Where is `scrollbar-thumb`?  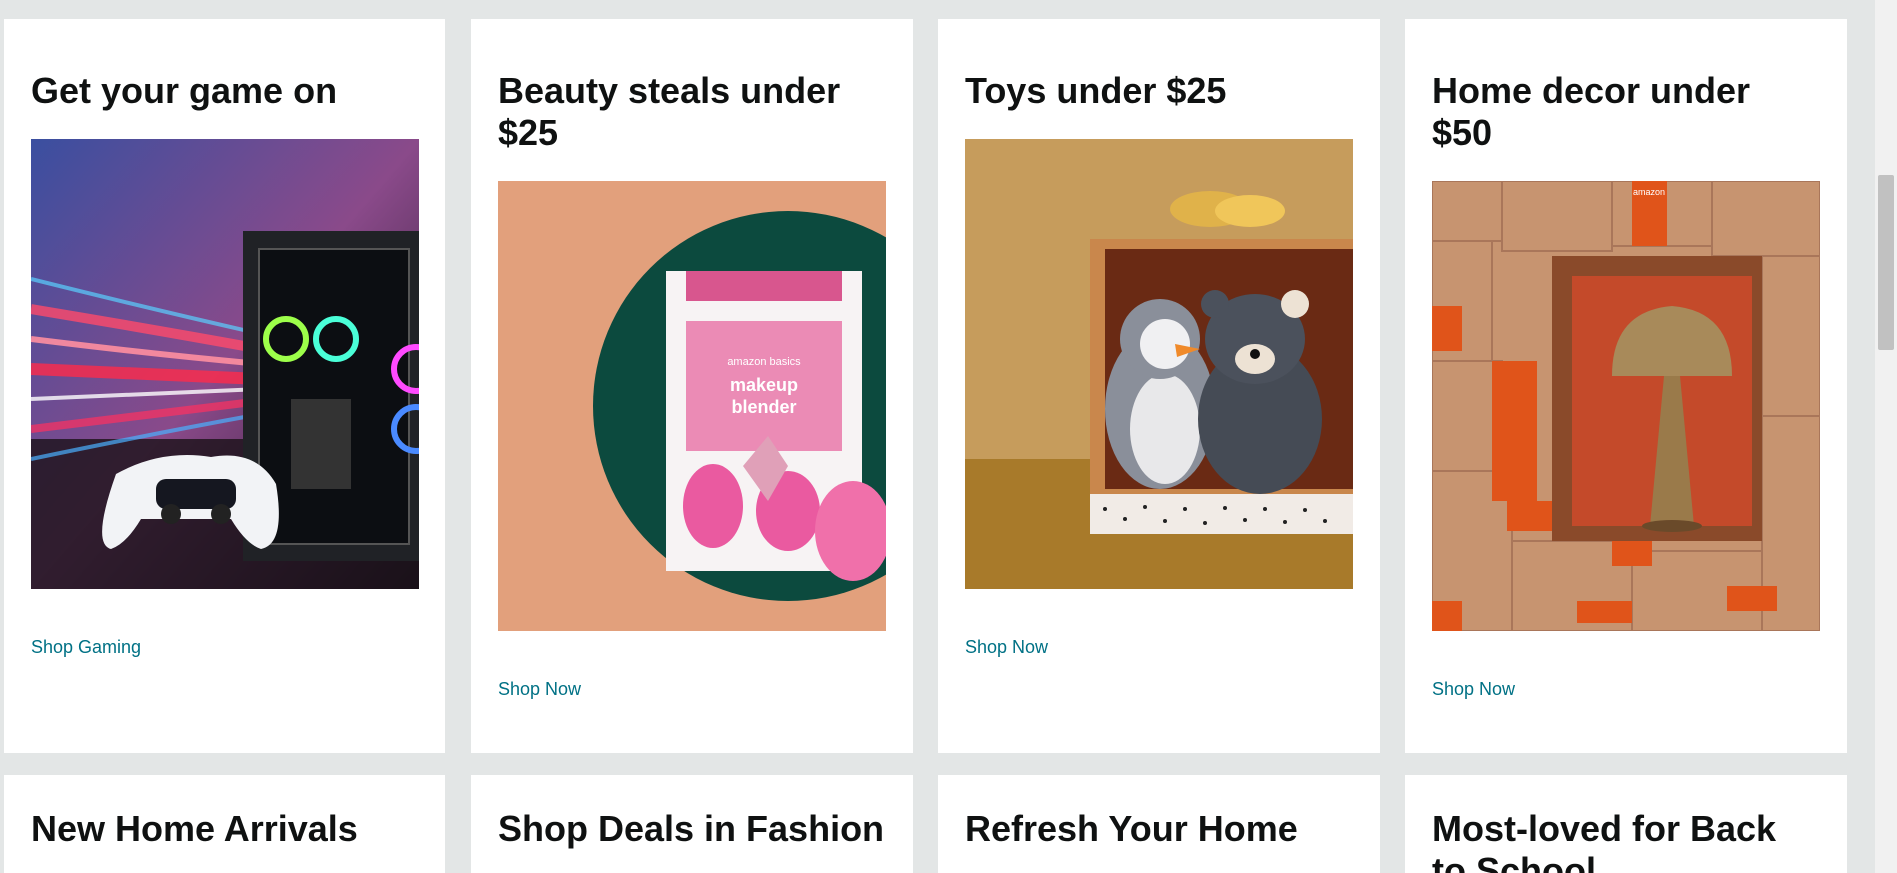
scrollbar-thumb is located at coordinates (1886, 262).